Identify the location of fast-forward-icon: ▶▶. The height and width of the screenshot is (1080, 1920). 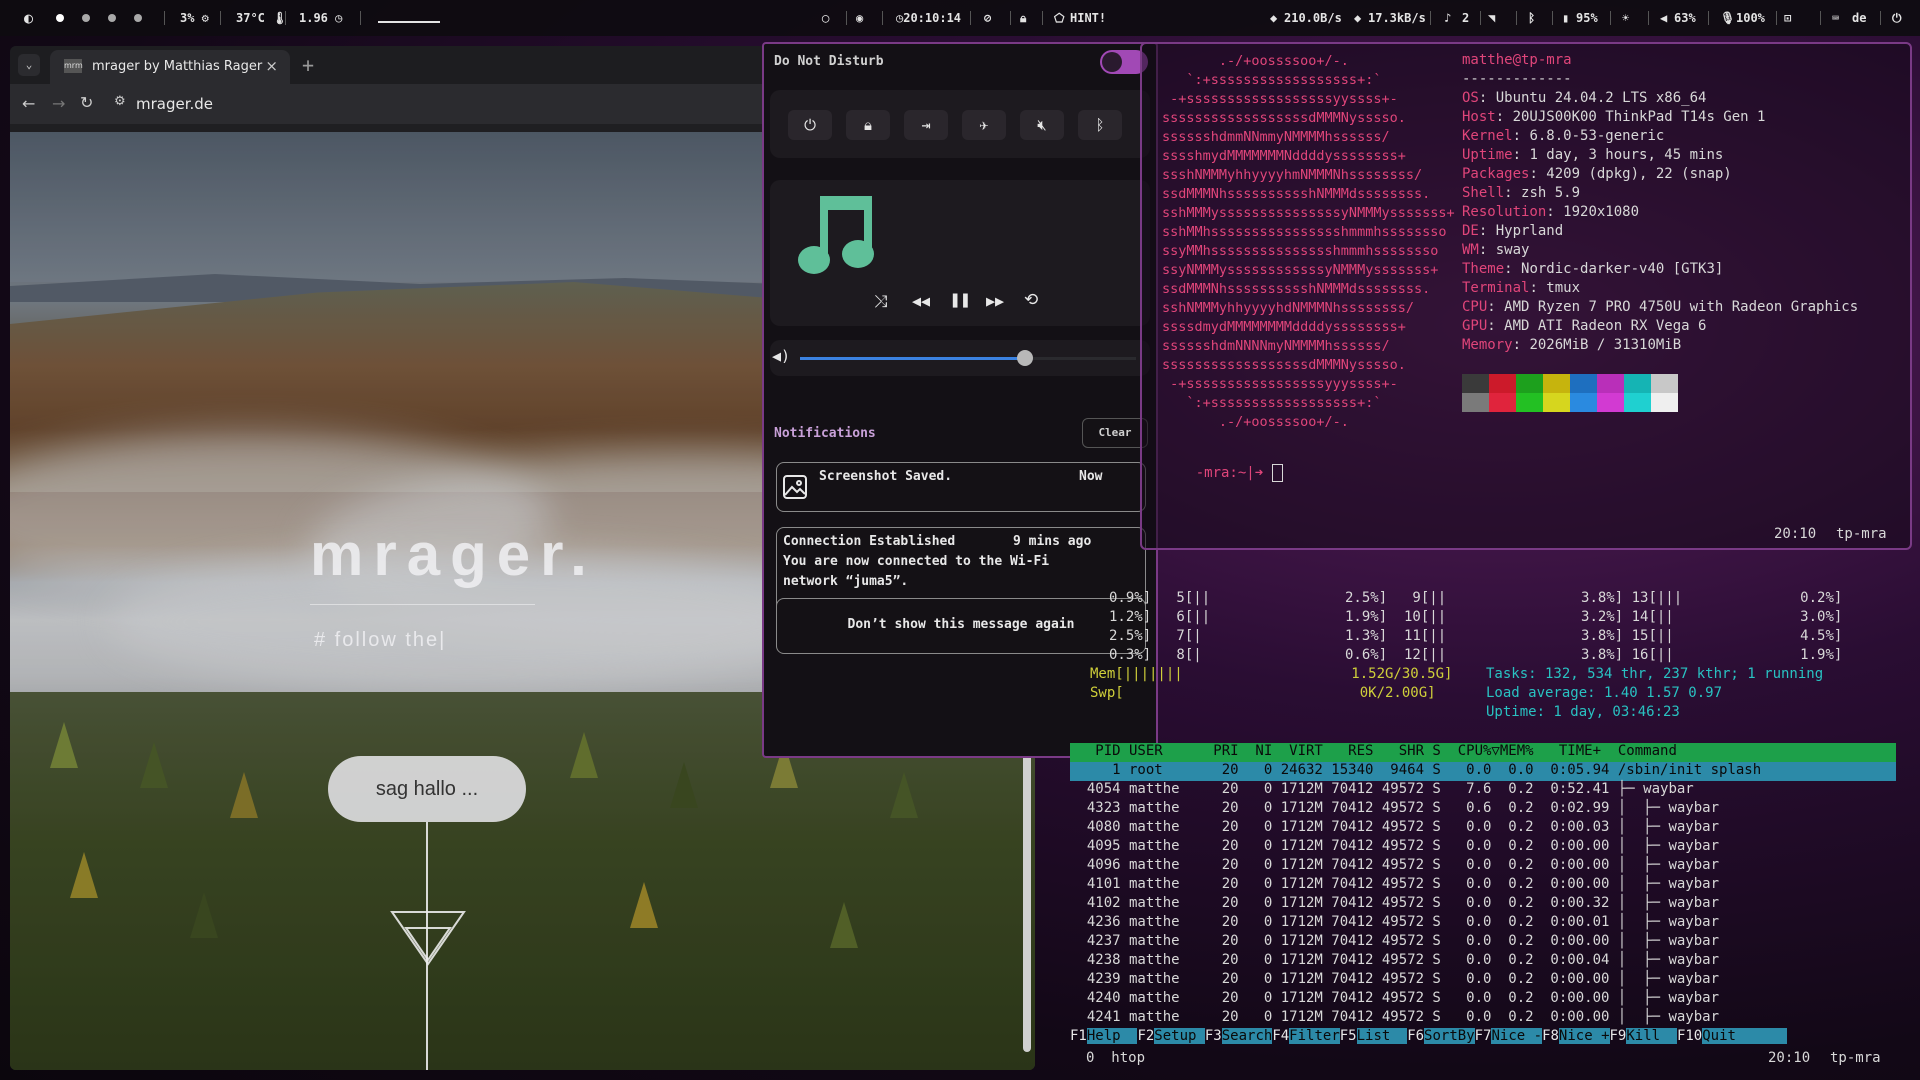
(995, 301).